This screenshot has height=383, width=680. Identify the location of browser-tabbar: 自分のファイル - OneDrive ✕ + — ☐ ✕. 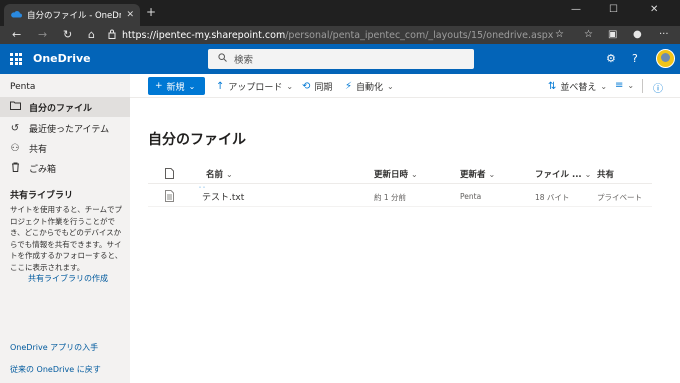
(340, 13).